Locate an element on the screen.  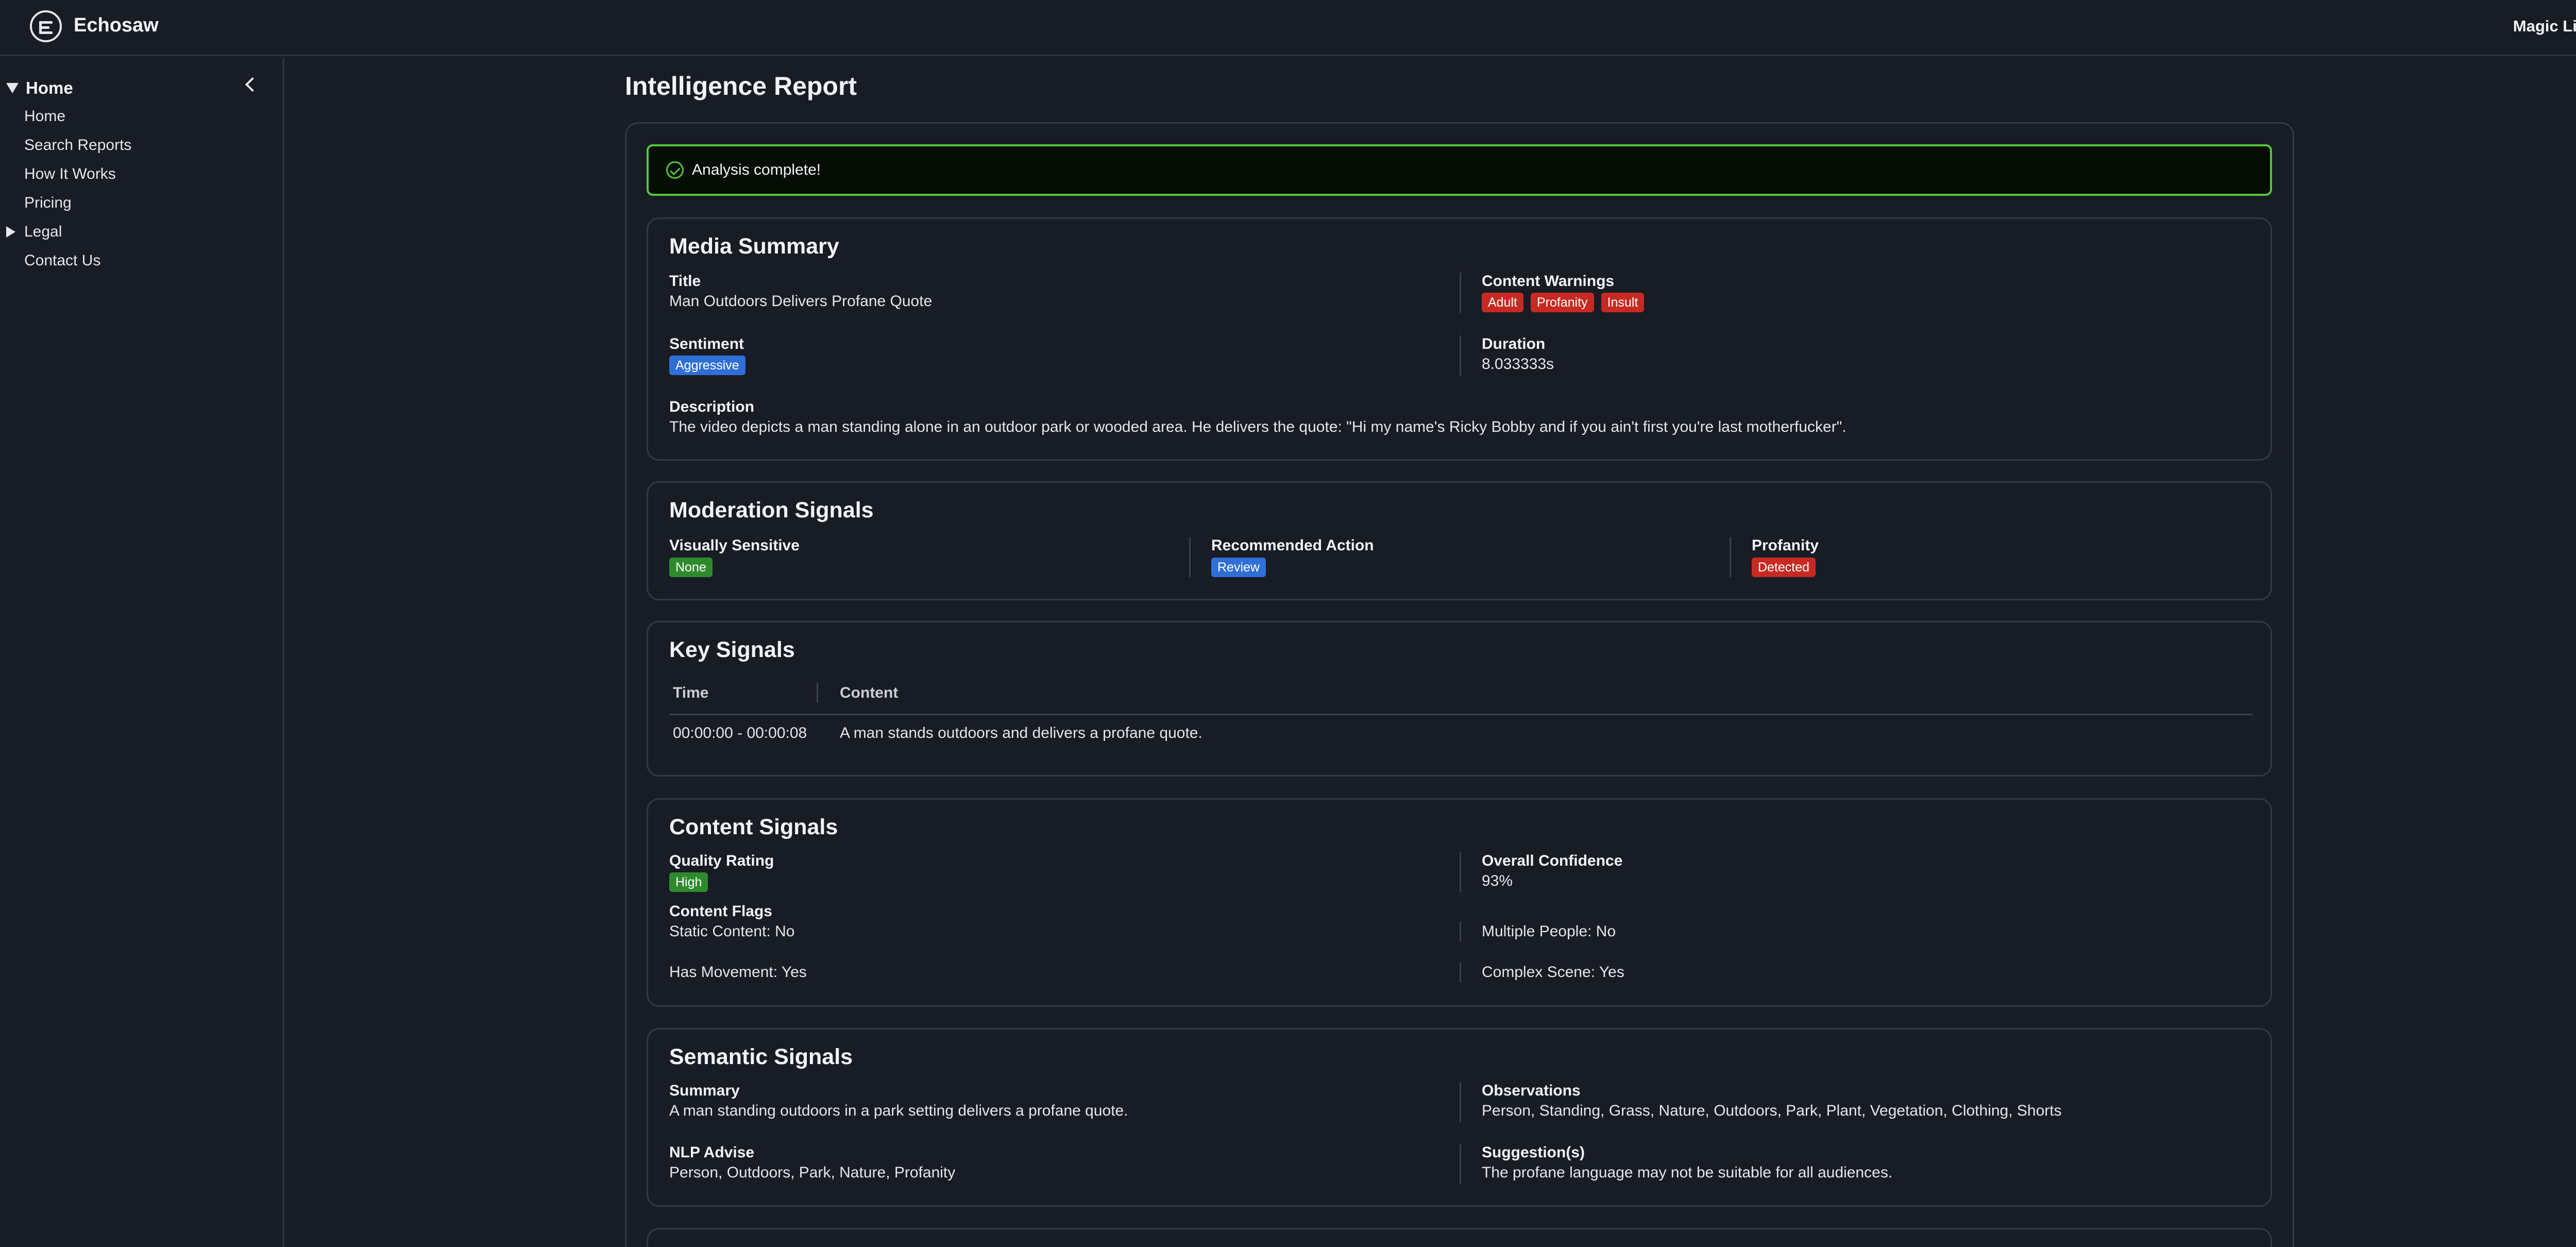
echosaw-logo-icon is located at coordinates (46, 26).